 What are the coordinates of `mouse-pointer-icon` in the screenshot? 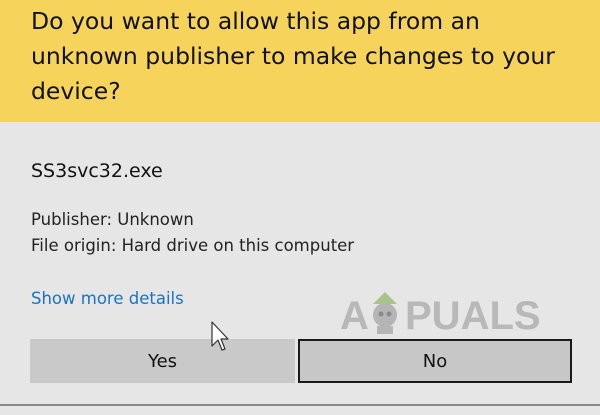 It's located at (220, 336).